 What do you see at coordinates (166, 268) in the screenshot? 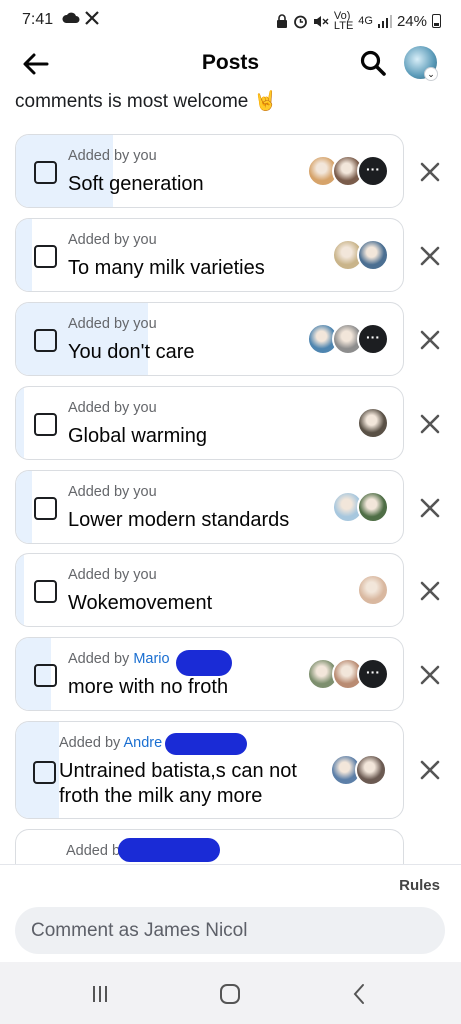
I see `option-label: To many milk varieties` at bounding box center [166, 268].